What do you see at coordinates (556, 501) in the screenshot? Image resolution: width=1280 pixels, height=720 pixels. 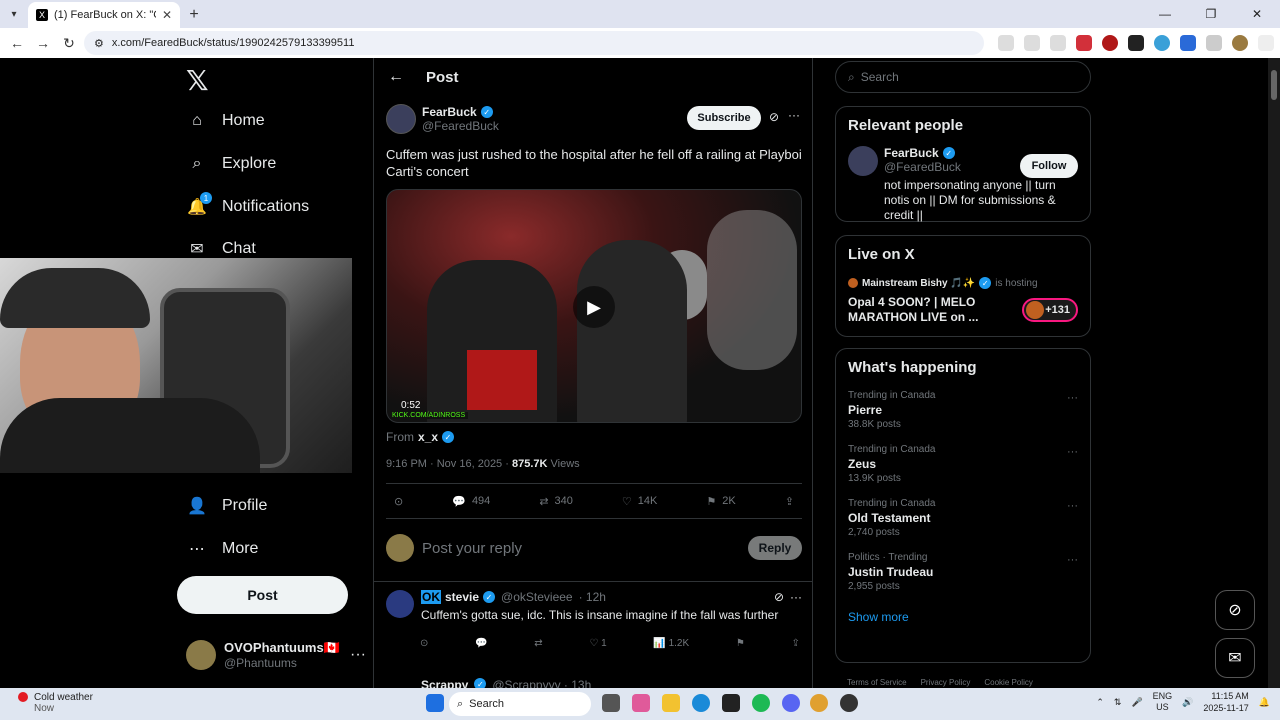 I see `repost-button: ⇄ 340` at bounding box center [556, 501].